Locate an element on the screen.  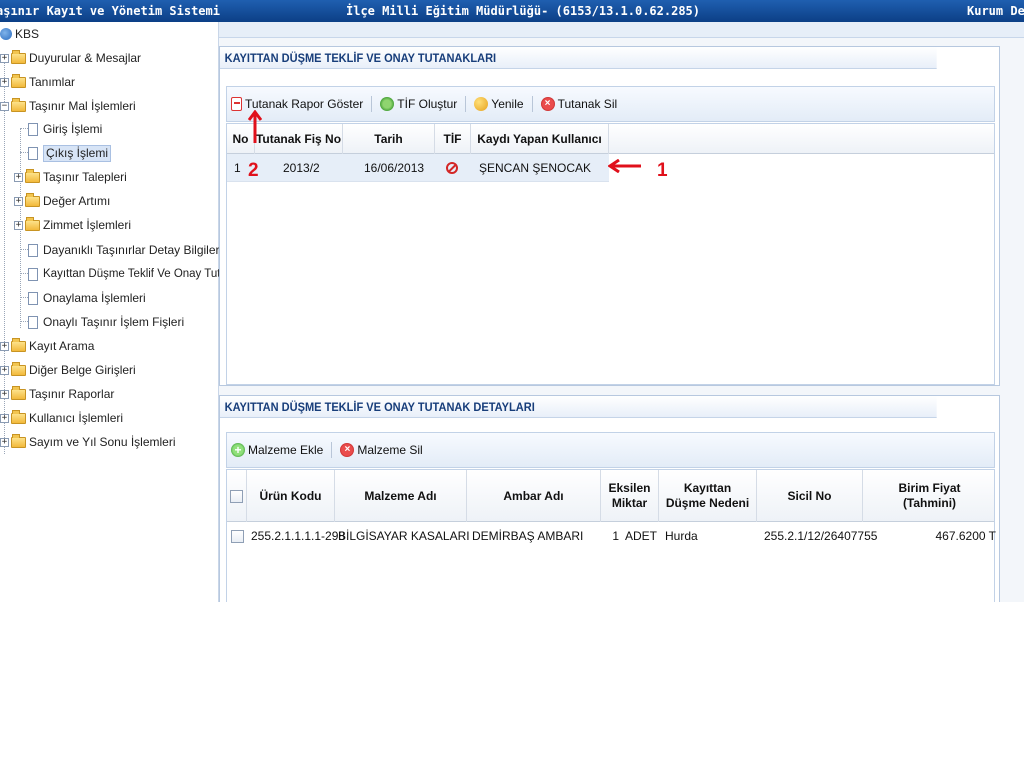
collapse-icon: − is located at coordinates (4, 106).